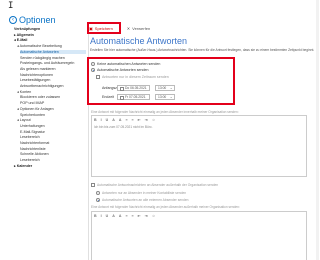 The image size is (320, 260). Describe the element at coordinates (23, 166) in the screenshot. I see `sidebar-item: ▸ Kalender` at that location.